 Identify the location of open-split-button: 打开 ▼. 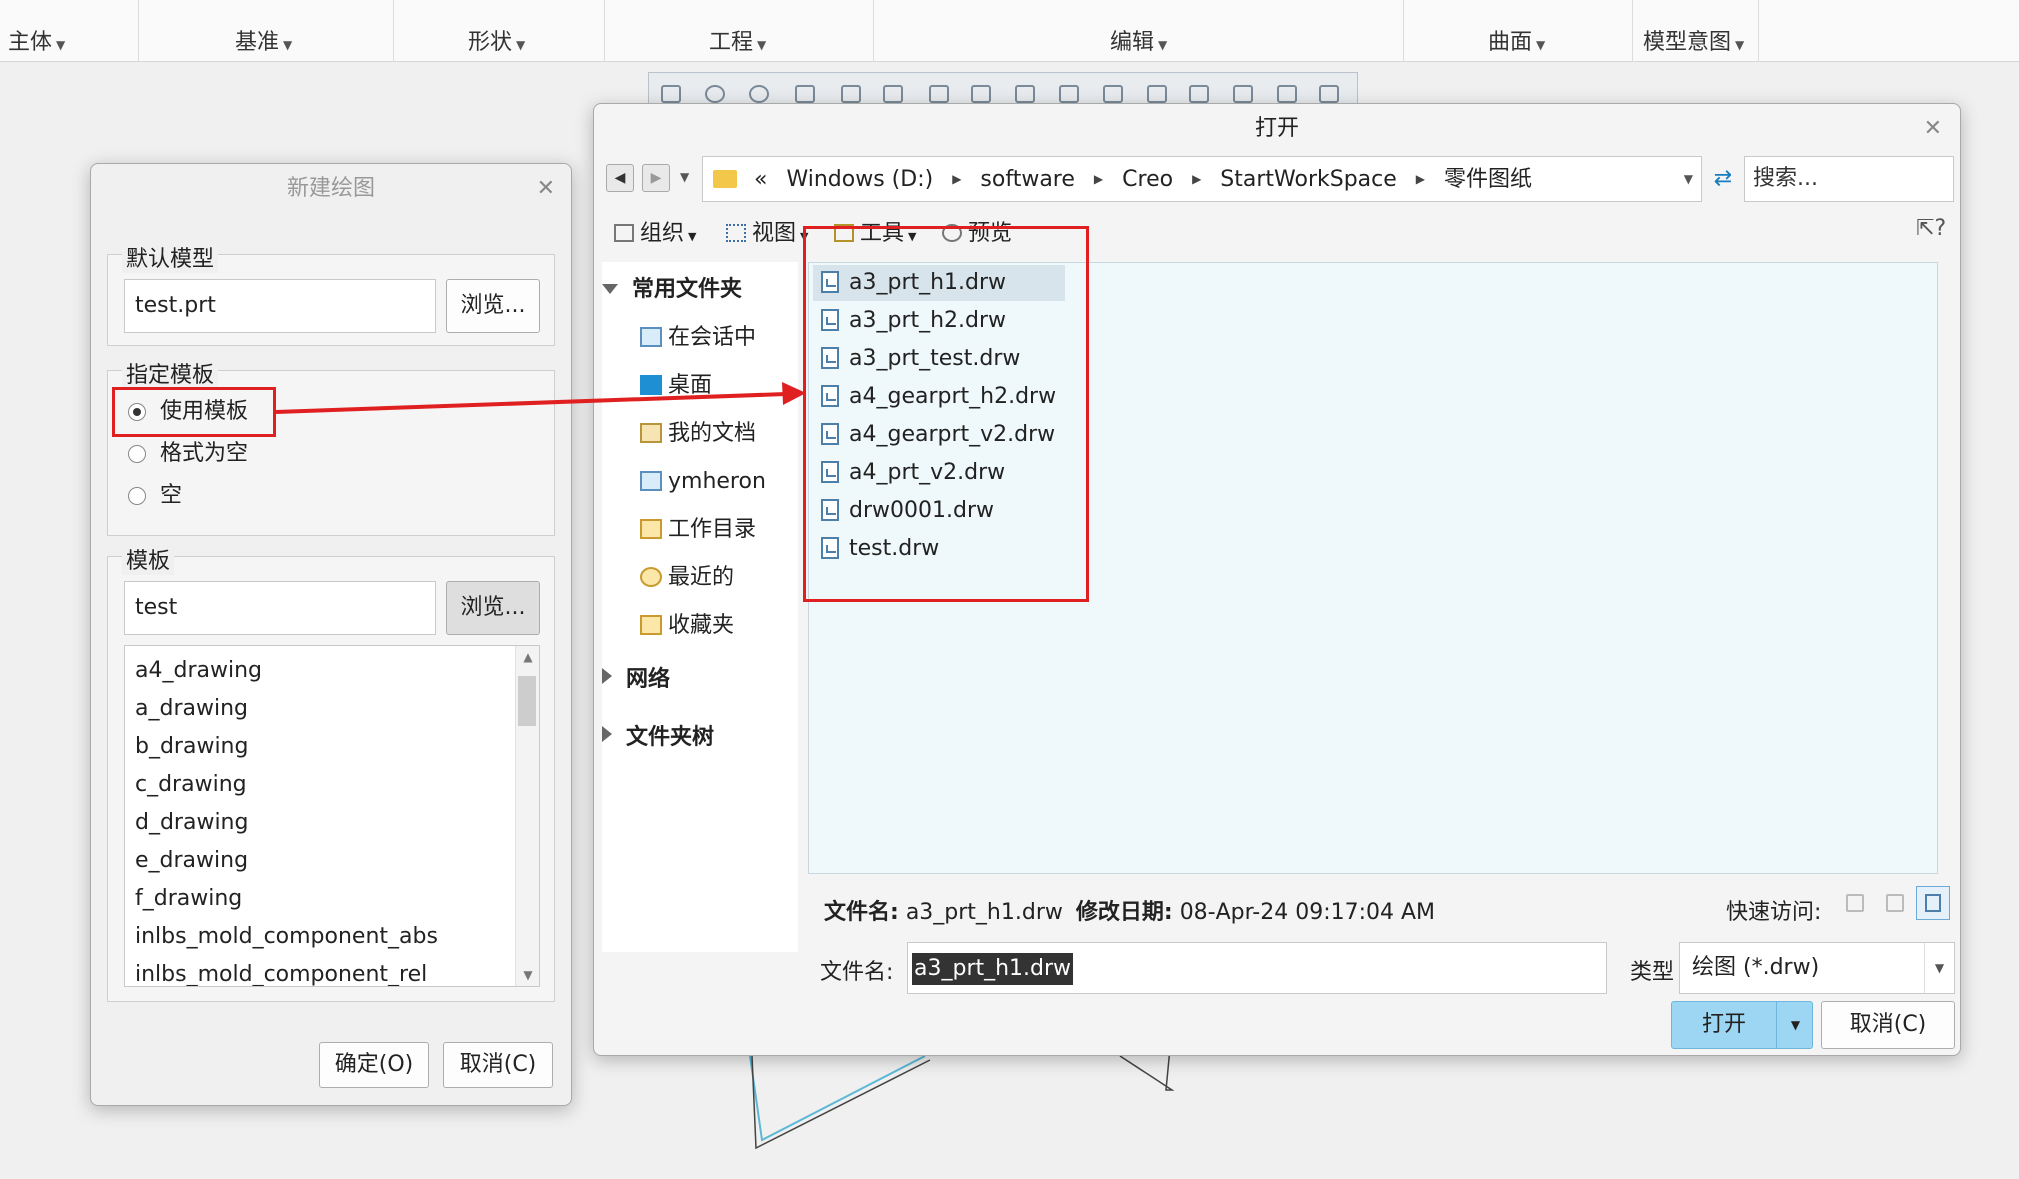
(1742, 1025).